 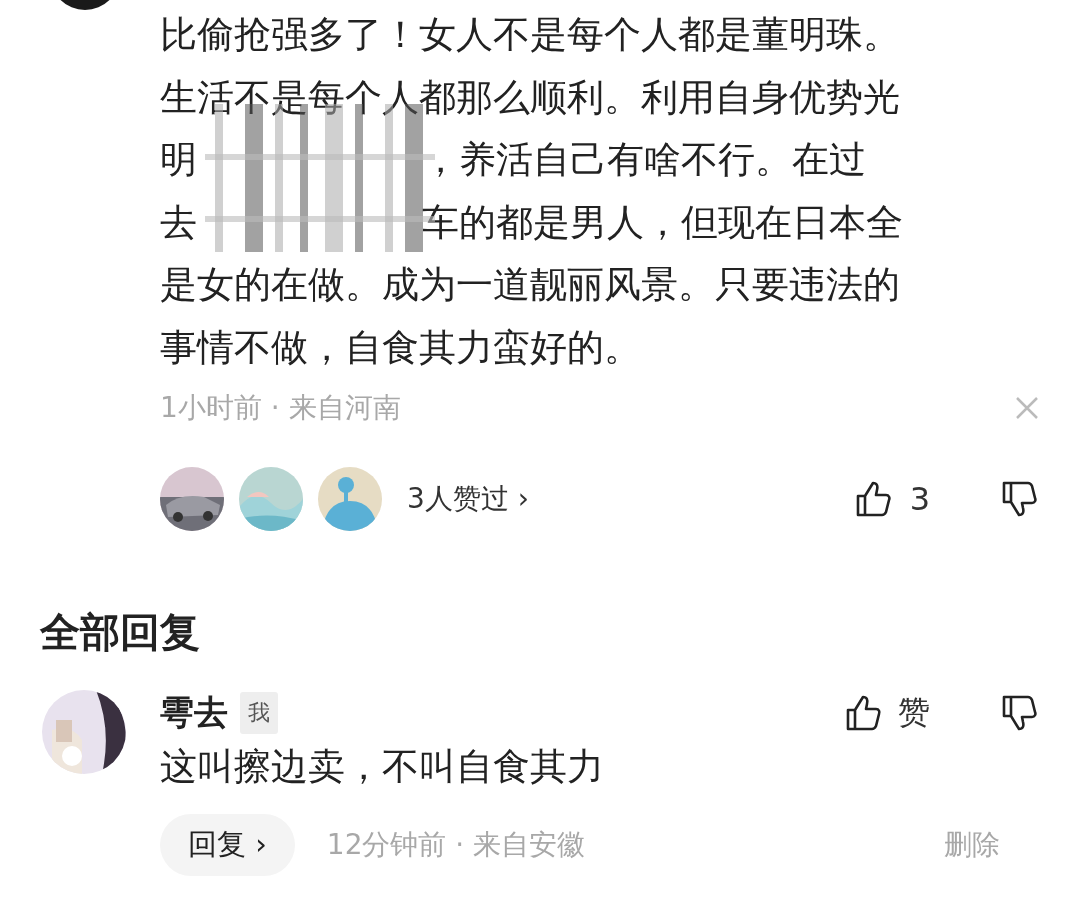 I want to click on comment-text: 车的都是男人，但现在日本全, so click(x=662, y=222).